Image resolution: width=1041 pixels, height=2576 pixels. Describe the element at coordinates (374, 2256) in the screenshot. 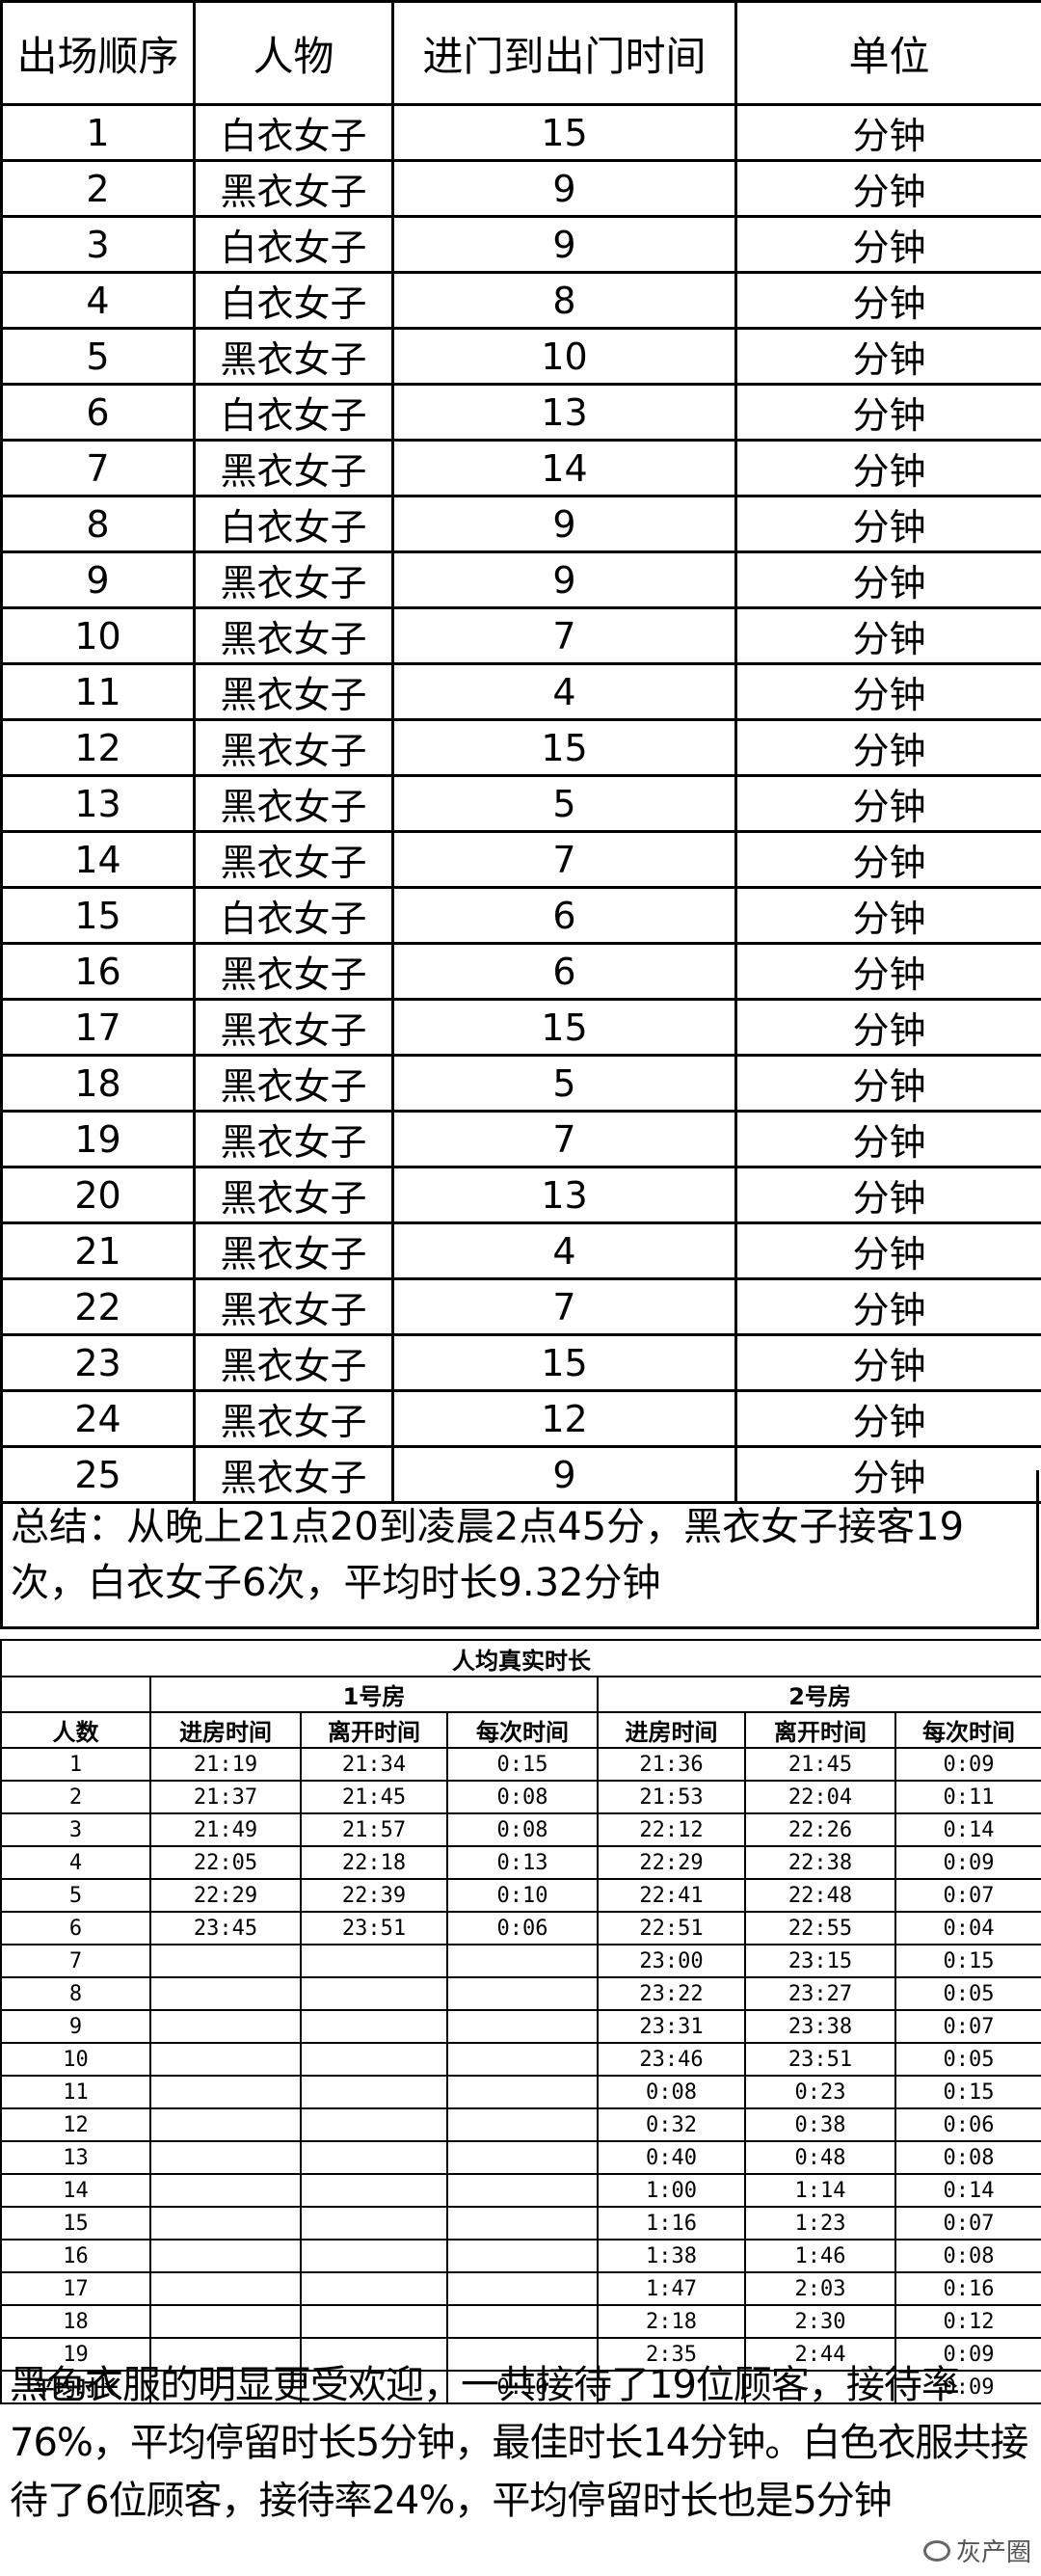

I see `room1-out-cell` at that location.